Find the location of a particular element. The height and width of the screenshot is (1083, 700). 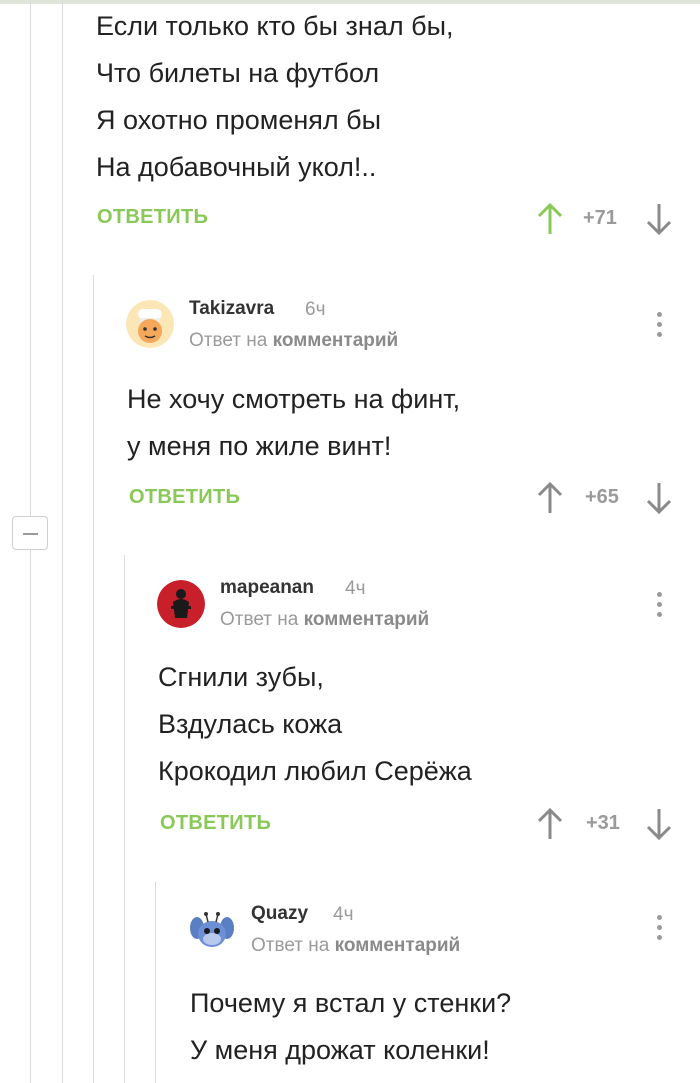

collapse-minus-icon is located at coordinates (30, 533).